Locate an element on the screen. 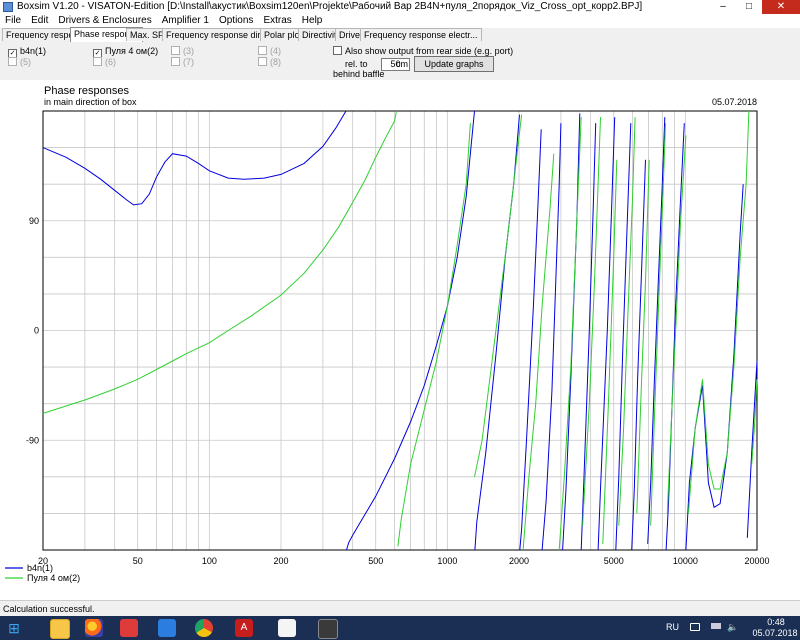 This screenshot has height=640, width=800. behind-baffle-label: behind baffle is located at coordinates (359, 74).